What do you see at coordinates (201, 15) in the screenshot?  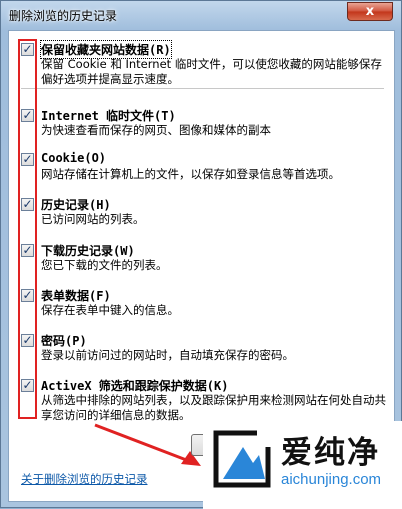 I see `title-bar: 删除浏览的历史记录 x` at bounding box center [201, 15].